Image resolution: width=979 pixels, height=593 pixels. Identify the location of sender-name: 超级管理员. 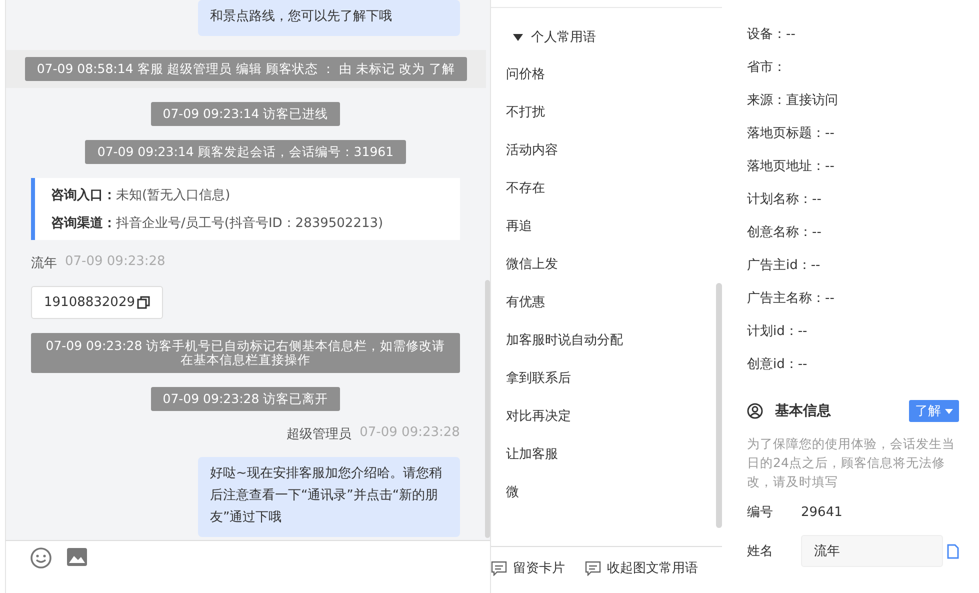
(319, 434).